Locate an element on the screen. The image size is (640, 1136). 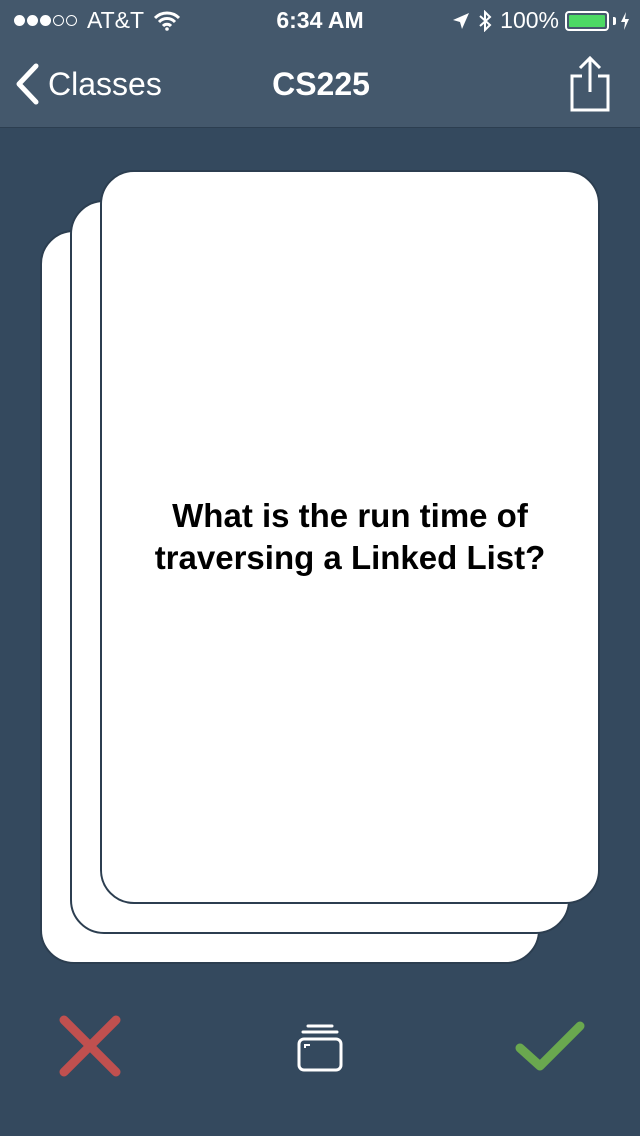
mark-correct-button is located at coordinates (550, 1046).